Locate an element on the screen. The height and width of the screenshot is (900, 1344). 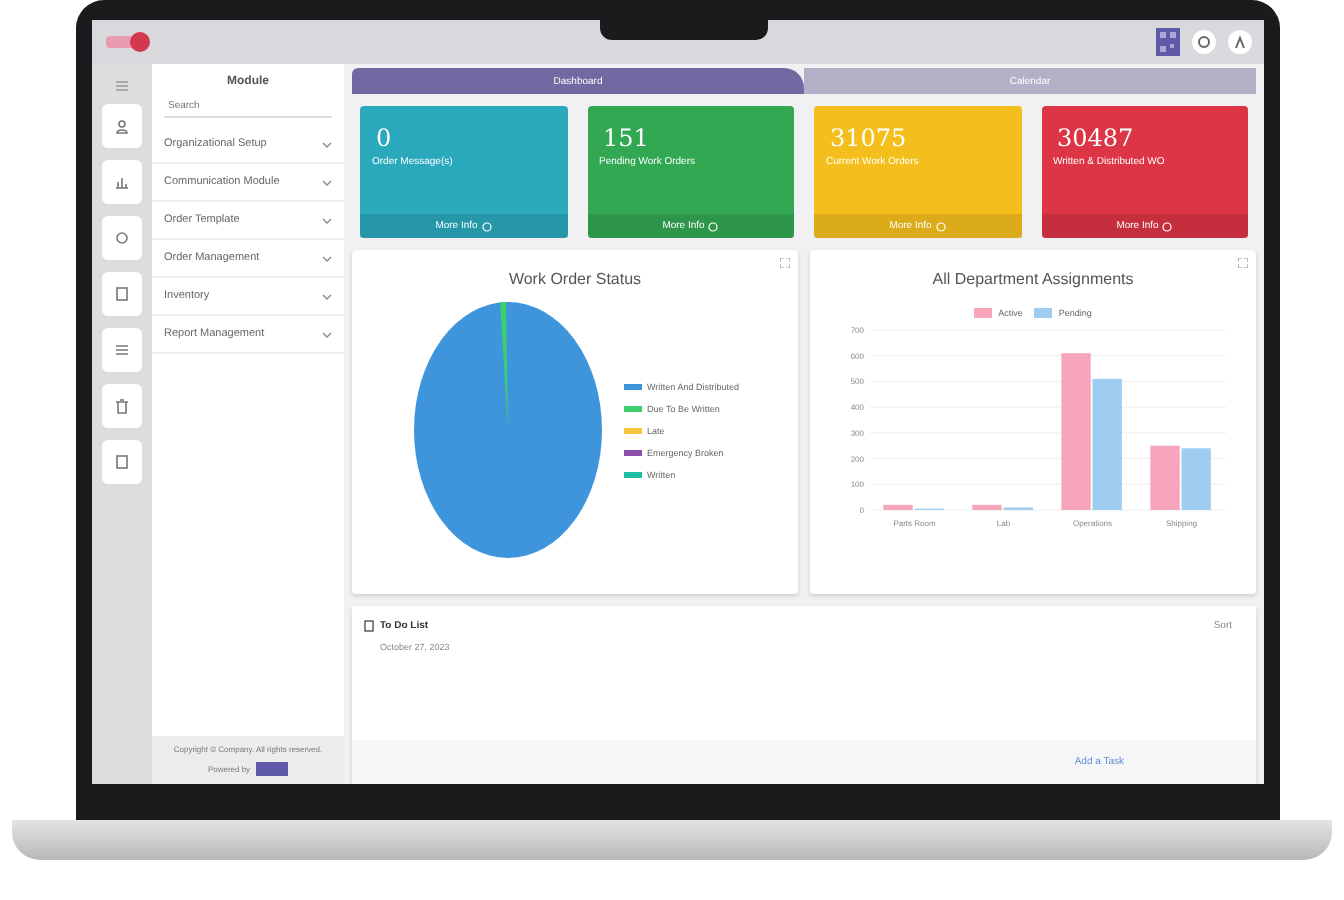
qr-code-icon is located at coordinates (1168, 42).